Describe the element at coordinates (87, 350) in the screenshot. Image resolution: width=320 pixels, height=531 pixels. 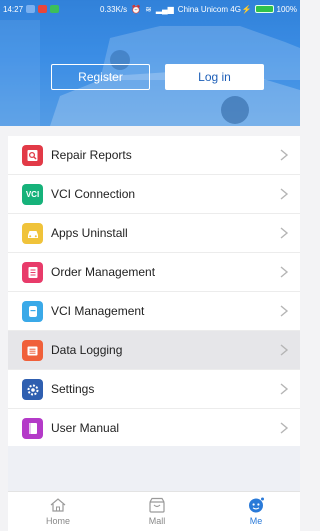
I see `menu-item-label: Data Logging` at that location.